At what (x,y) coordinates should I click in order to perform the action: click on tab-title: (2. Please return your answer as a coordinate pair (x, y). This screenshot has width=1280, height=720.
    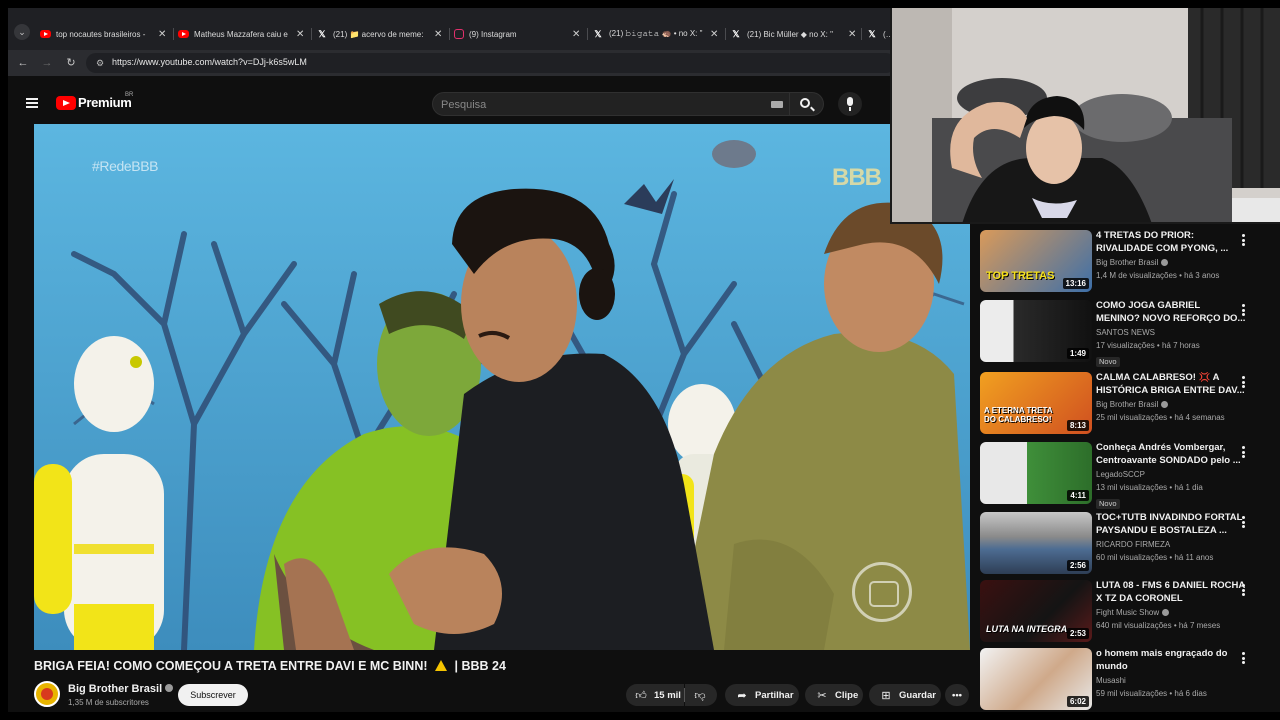
    Looking at the image, I should click on (886, 34).